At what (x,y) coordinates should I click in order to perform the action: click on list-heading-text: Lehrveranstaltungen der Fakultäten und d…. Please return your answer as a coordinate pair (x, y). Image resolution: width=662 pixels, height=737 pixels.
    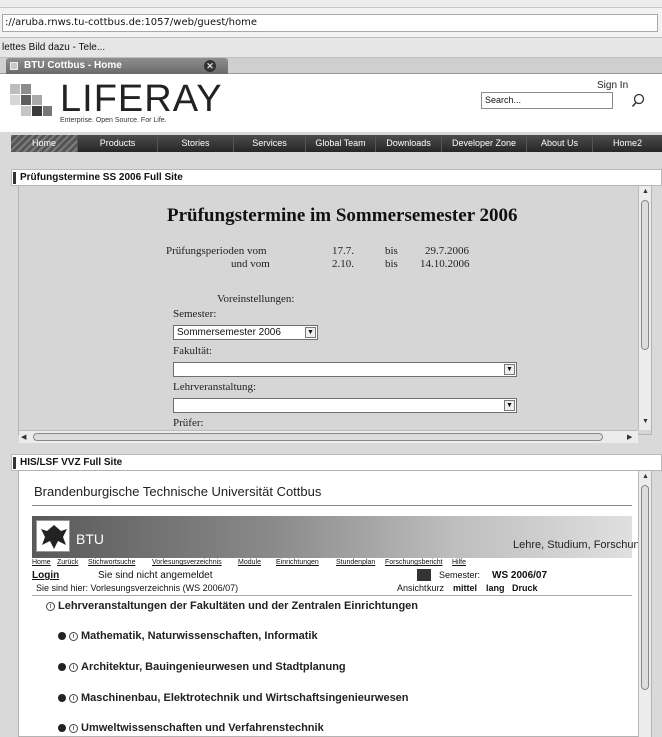
    Looking at the image, I should click on (238, 606).